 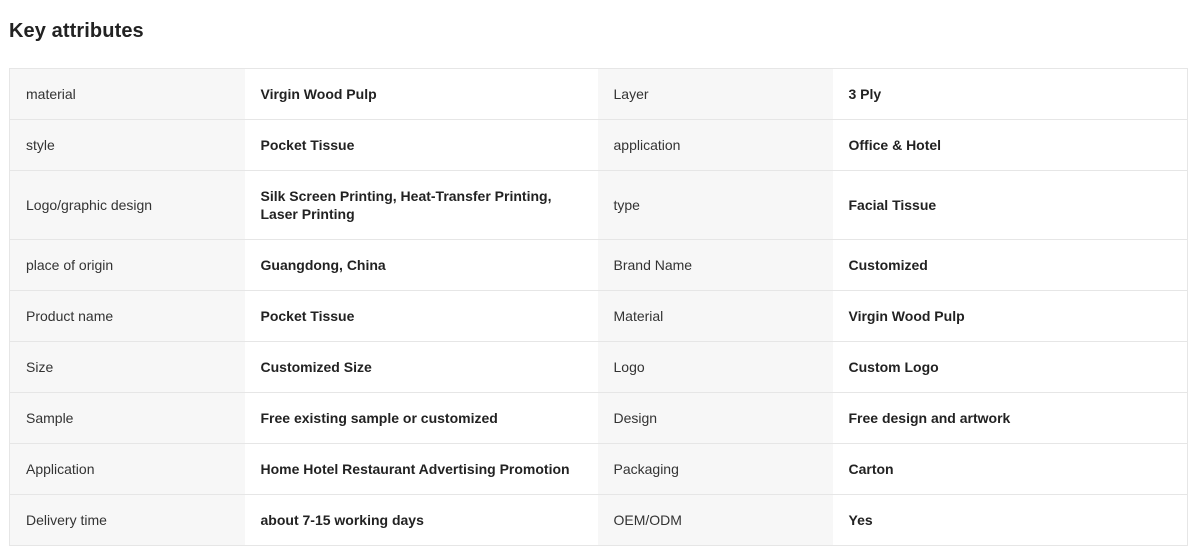 What do you see at coordinates (1010, 367) in the screenshot?
I see `attribute-value: Custom Logo` at bounding box center [1010, 367].